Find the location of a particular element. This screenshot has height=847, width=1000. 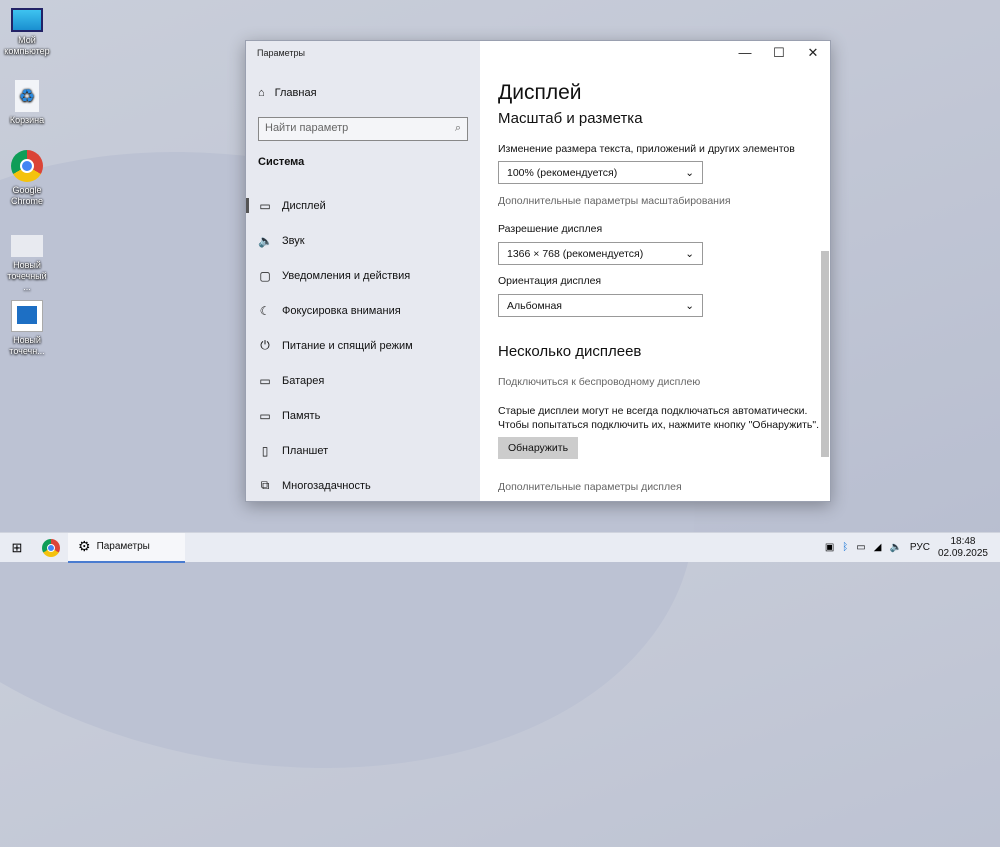

search-input: Найти параметр ⌕ is located at coordinates (363, 129).